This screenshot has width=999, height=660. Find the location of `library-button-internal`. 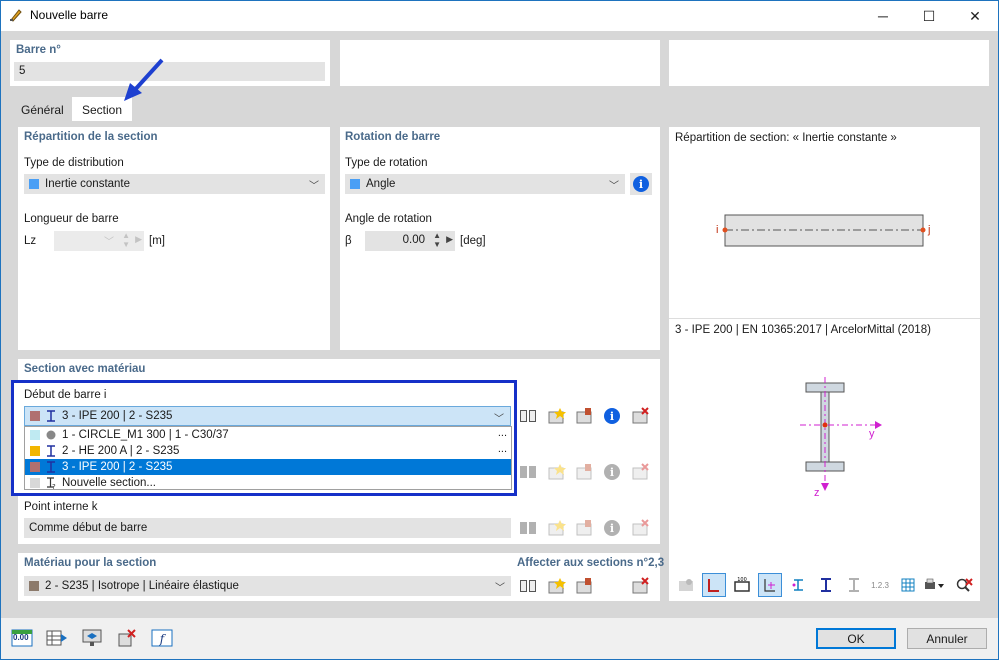

library-button-internal is located at coordinates (528, 528).